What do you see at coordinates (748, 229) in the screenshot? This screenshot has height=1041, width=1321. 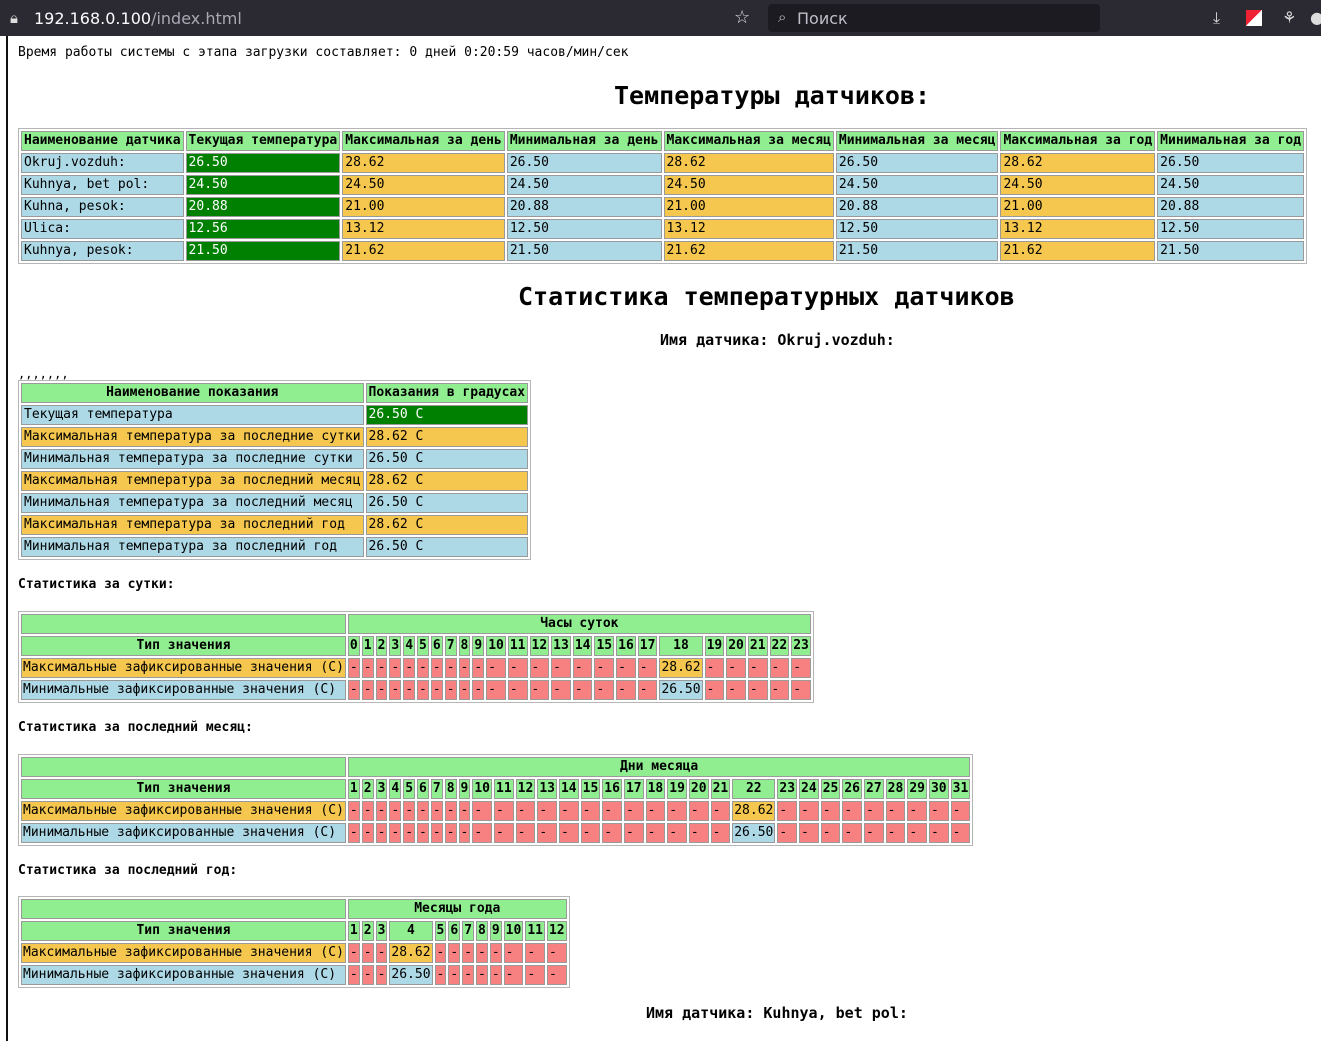 I see `temperature-cell: 13.12` at bounding box center [748, 229].